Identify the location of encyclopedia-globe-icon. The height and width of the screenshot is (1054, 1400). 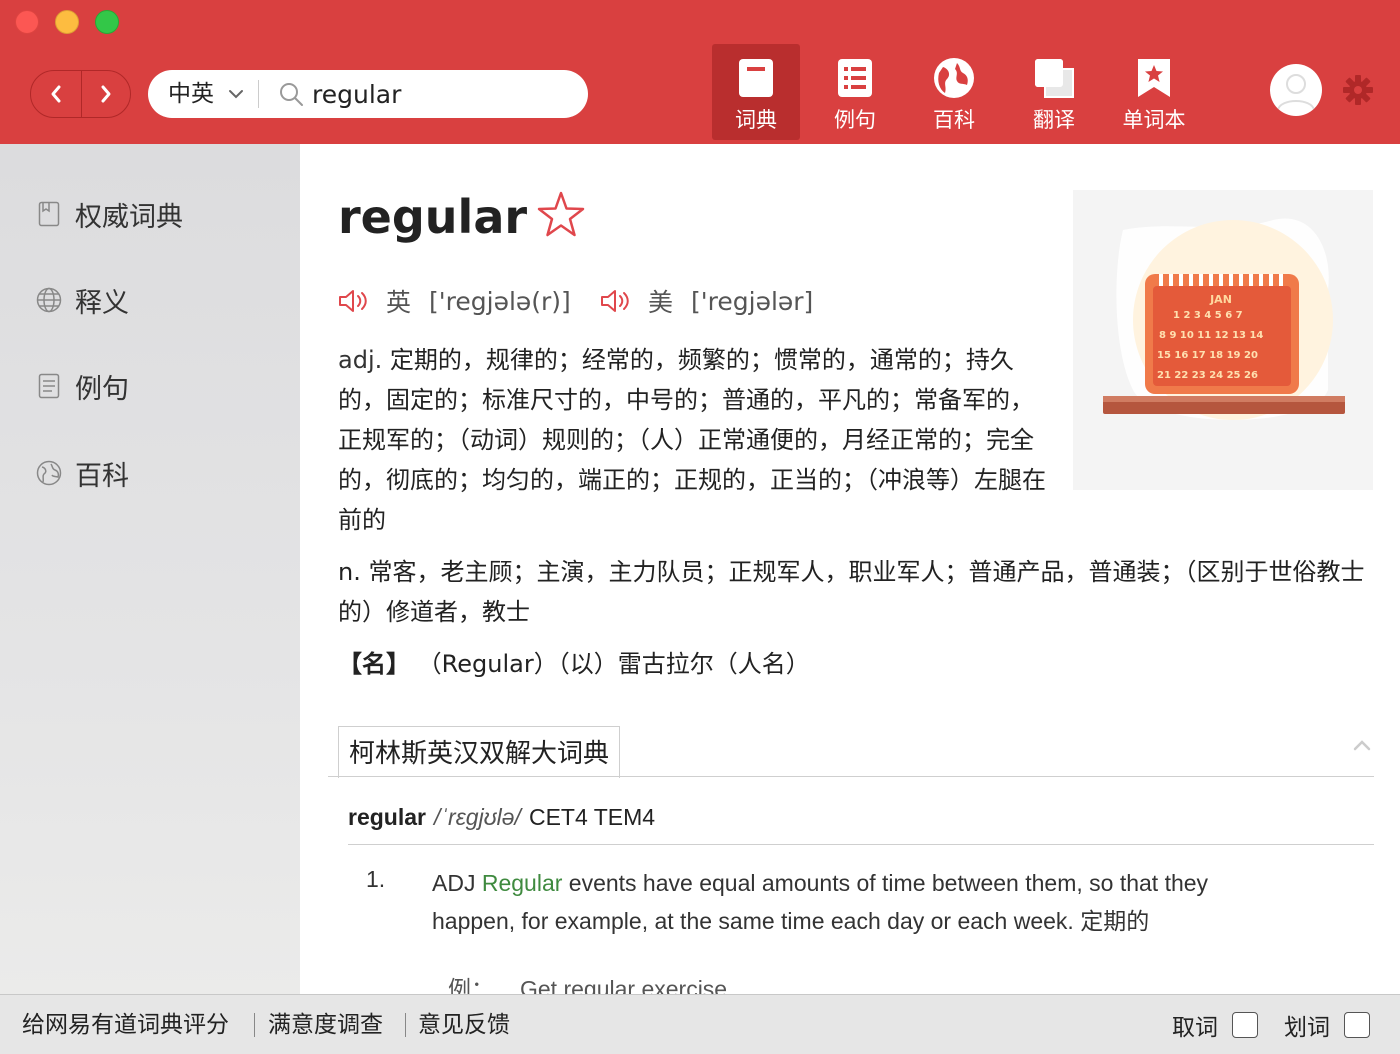
(954, 78).